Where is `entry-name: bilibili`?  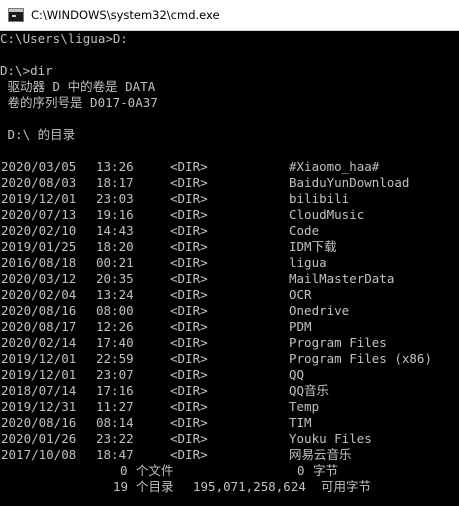 entry-name: bilibili is located at coordinates (319, 198).